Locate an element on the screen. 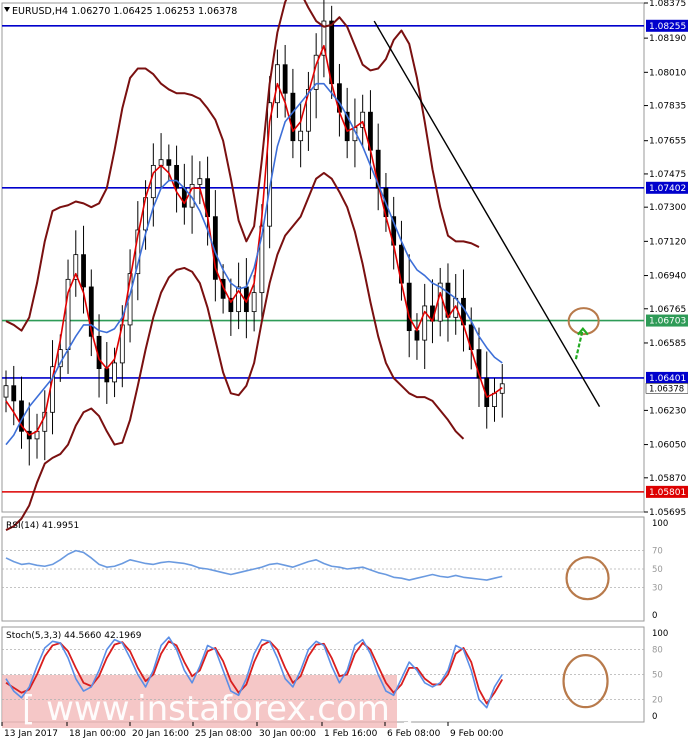  x-tick-label: 9 Feb 00:00 is located at coordinates (477, 734).